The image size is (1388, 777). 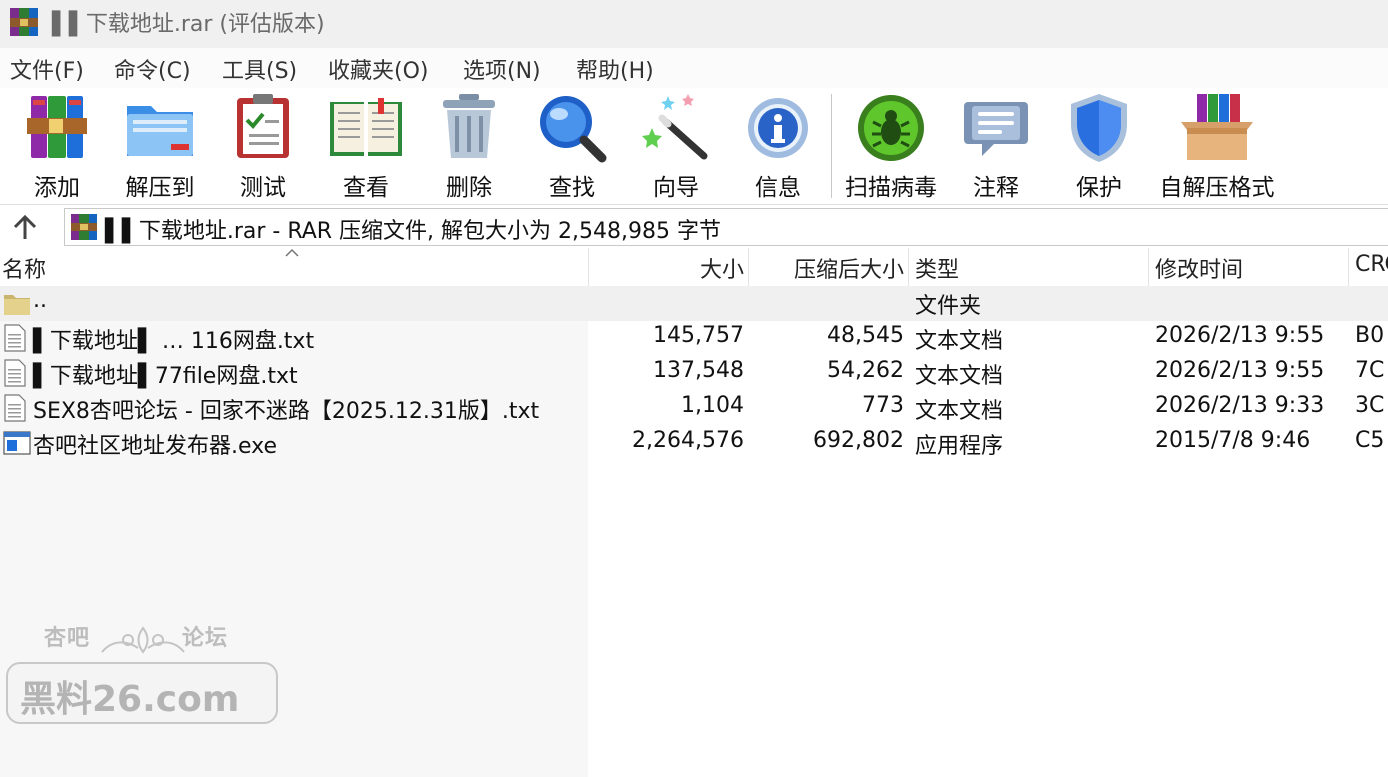 I want to click on file-size: 137,548, so click(x=698, y=370).